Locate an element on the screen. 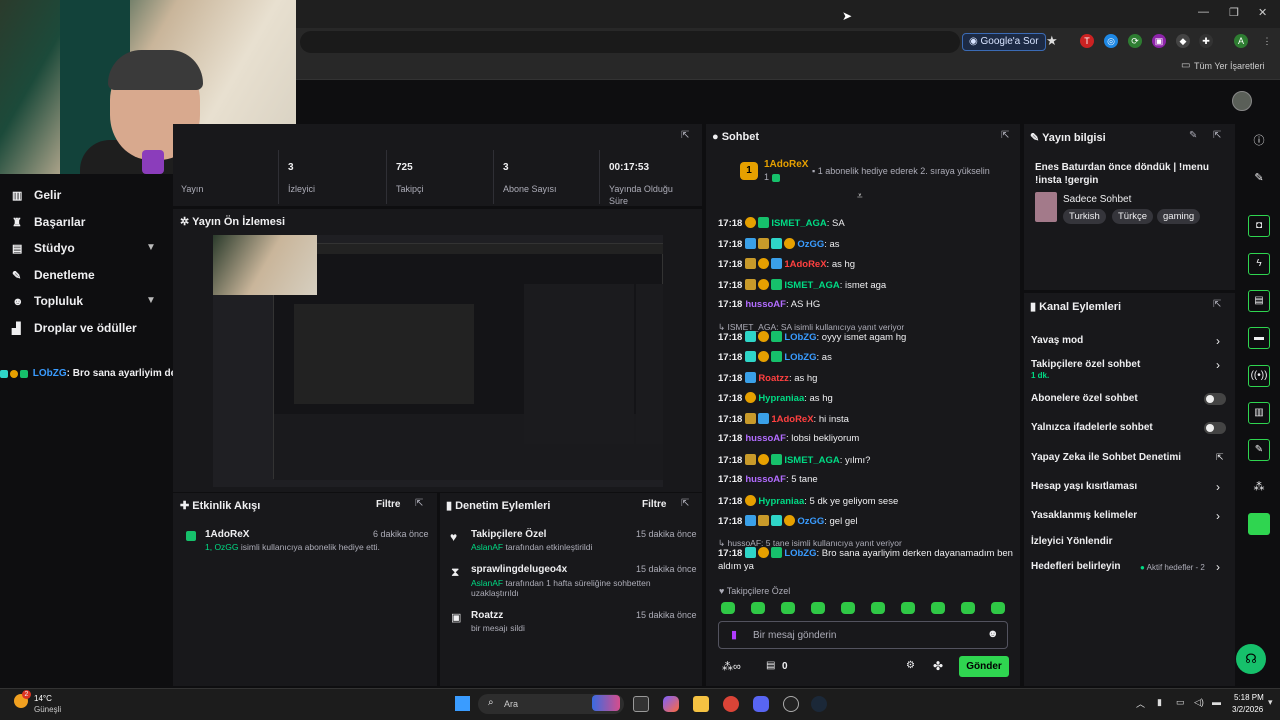 This screenshot has height=720, width=1280. wrench-icon: ✎ is located at coordinates (1259, 450).